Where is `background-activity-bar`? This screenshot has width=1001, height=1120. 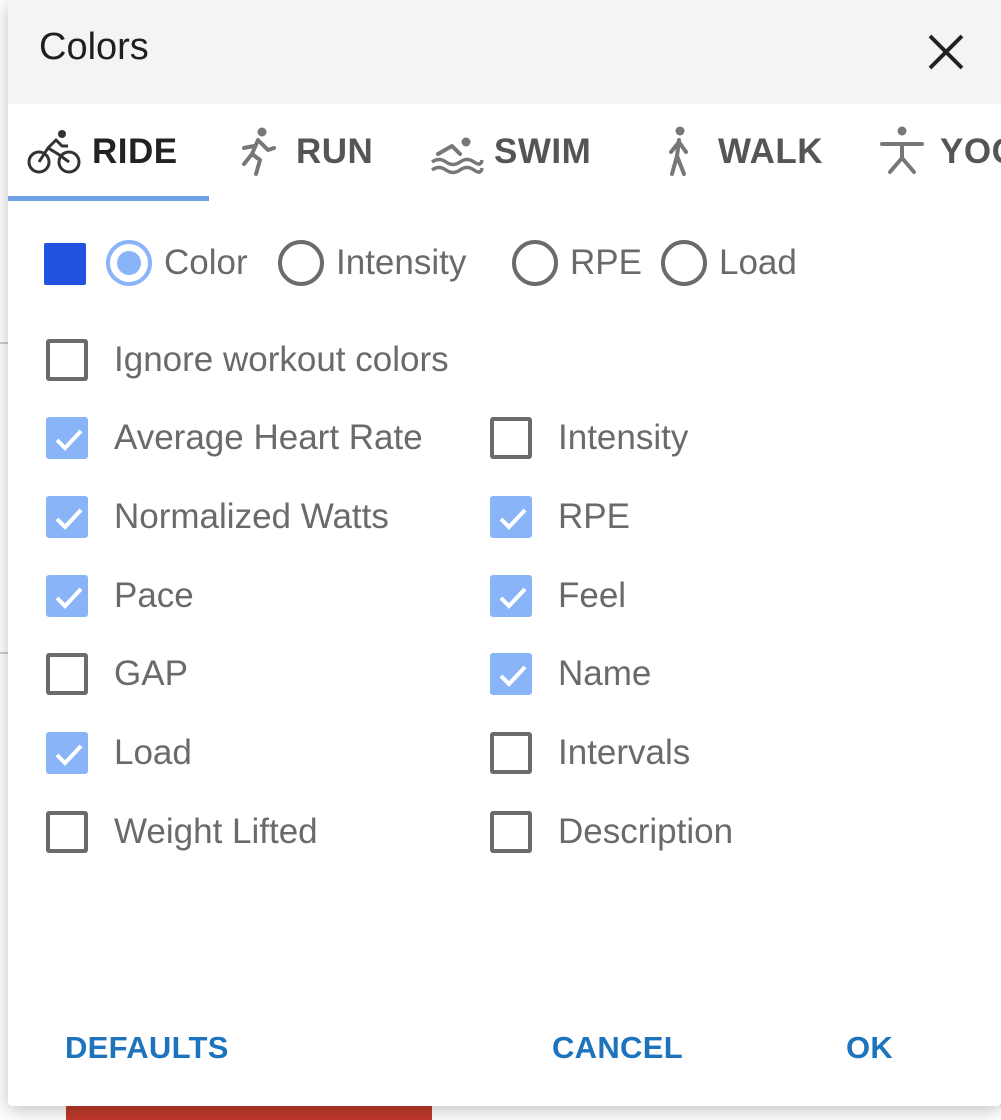 background-activity-bar is located at coordinates (249, 1113).